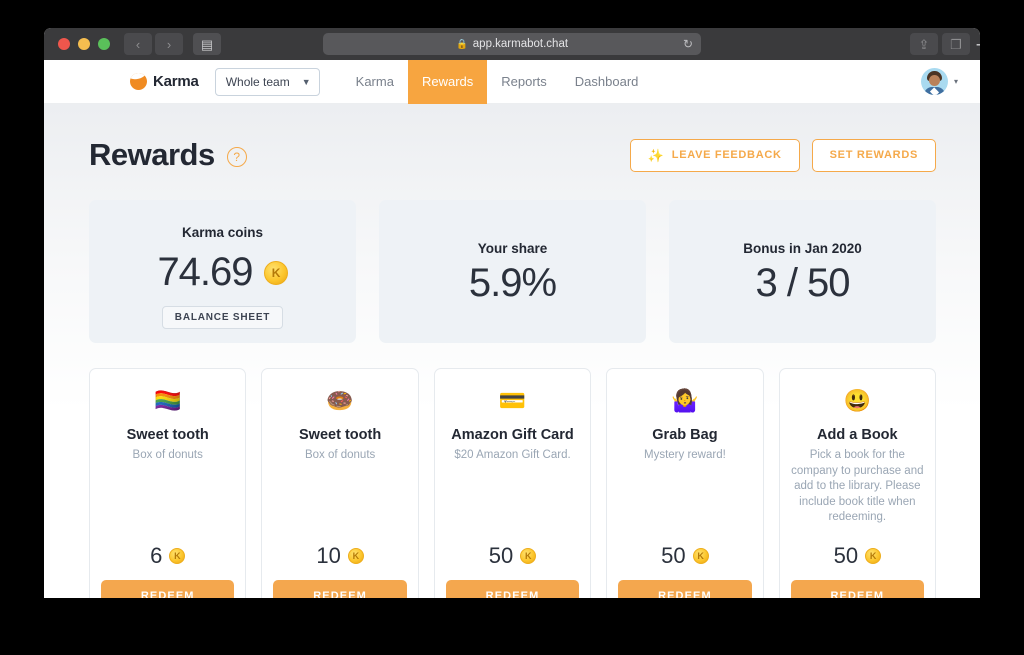 The image size is (1024, 655). I want to click on sparkles-icon: ✨, so click(656, 155).